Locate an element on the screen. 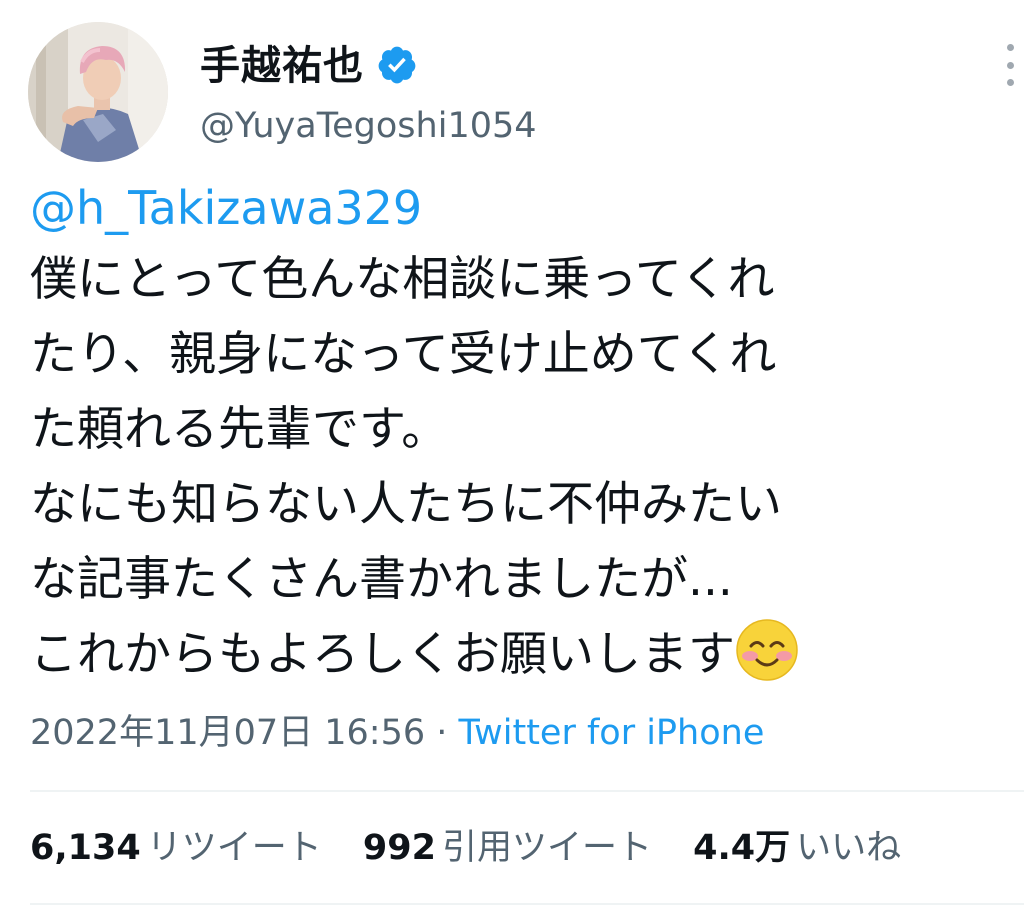 The height and width of the screenshot is (913, 1024). likes-count: 4.4万 is located at coordinates (742, 848).